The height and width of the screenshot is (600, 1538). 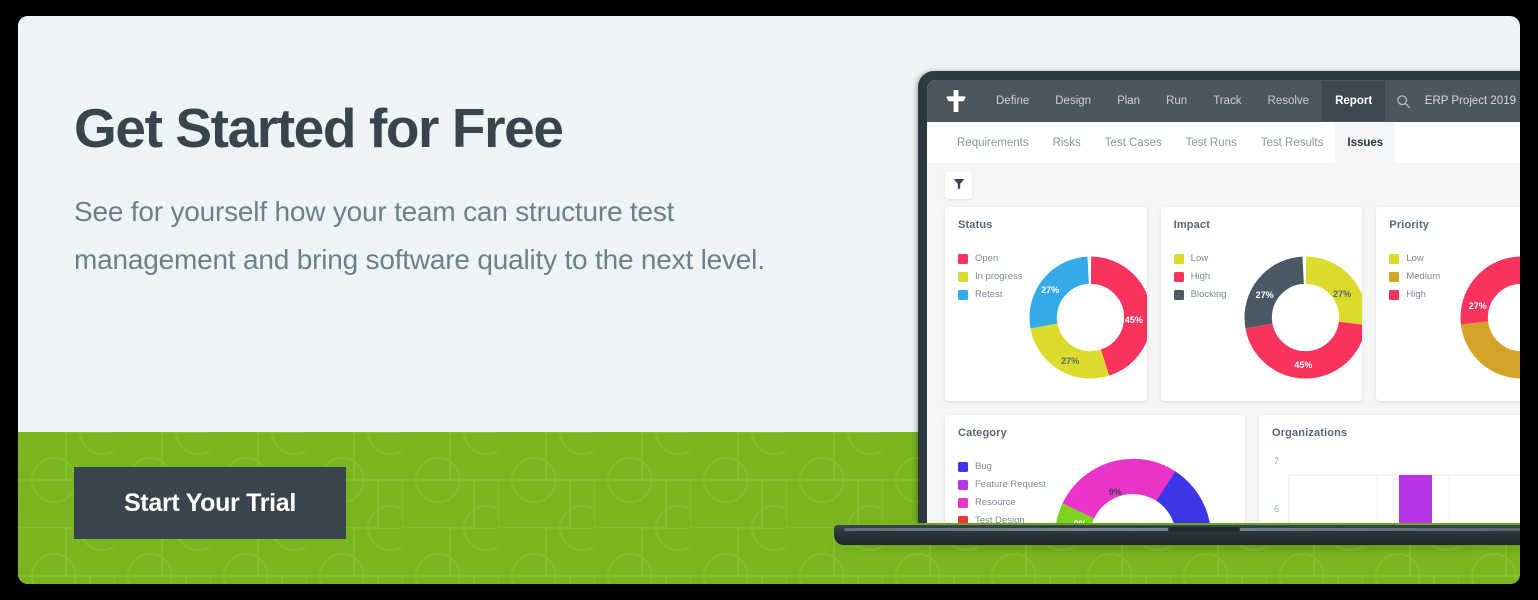 What do you see at coordinates (1489, 317) in the screenshot?
I see `donut-chart-priority: 18% 55% 27%` at bounding box center [1489, 317].